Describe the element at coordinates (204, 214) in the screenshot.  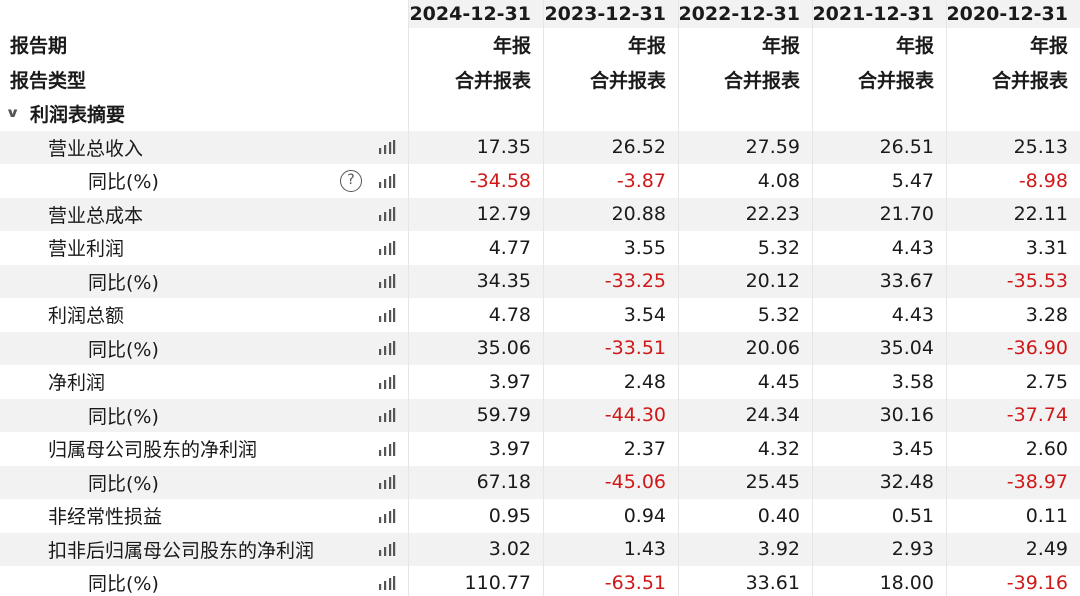
I see `row-label: 营业总成本` at that location.